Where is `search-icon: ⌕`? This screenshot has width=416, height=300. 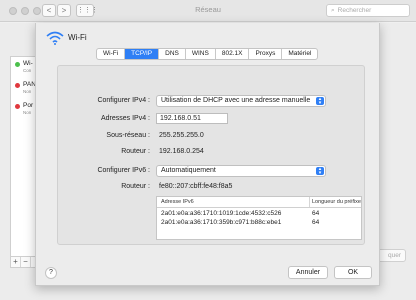 search-icon: ⌕ is located at coordinates (333, 10).